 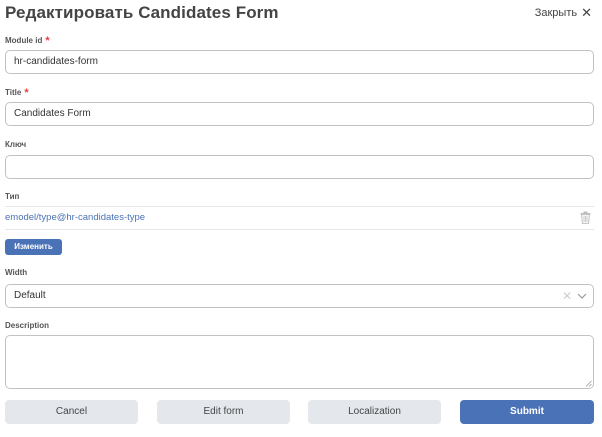 What do you see at coordinates (142, 12) in the screenshot?
I see `modal-title: Редактировать Candidates Form` at bounding box center [142, 12].